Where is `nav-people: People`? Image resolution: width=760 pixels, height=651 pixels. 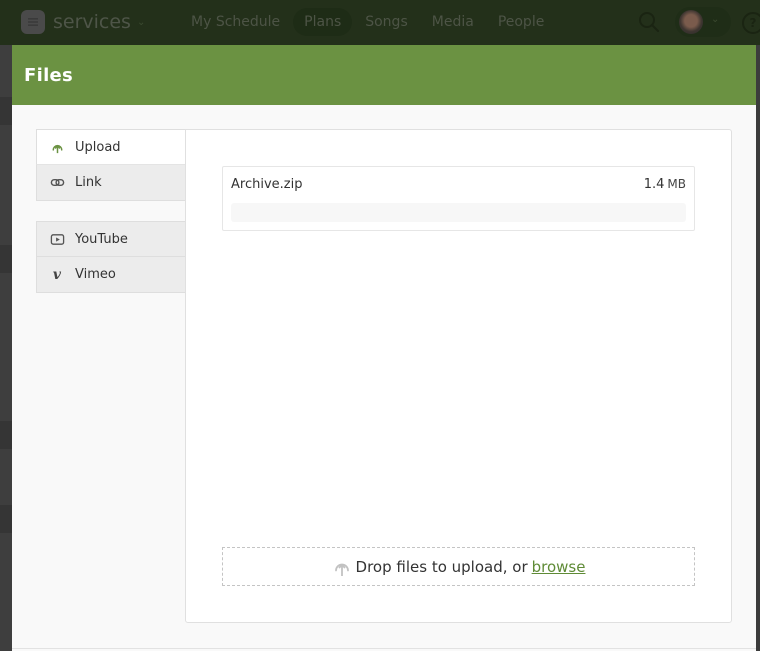 nav-people: People is located at coordinates (521, 22).